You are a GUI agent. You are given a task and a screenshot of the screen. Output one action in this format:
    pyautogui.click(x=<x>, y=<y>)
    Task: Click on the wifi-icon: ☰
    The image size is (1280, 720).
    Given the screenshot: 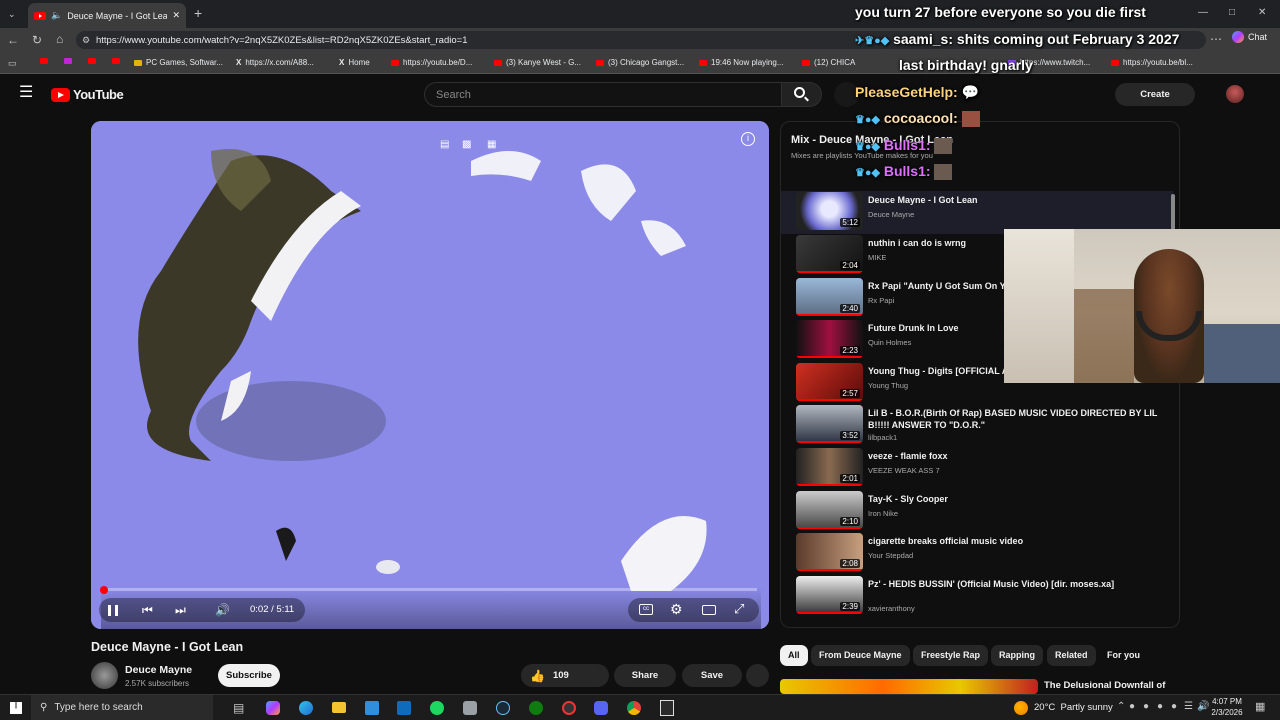 What is the action you would take?
    pyautogui.click(x=1188, y=707)
    